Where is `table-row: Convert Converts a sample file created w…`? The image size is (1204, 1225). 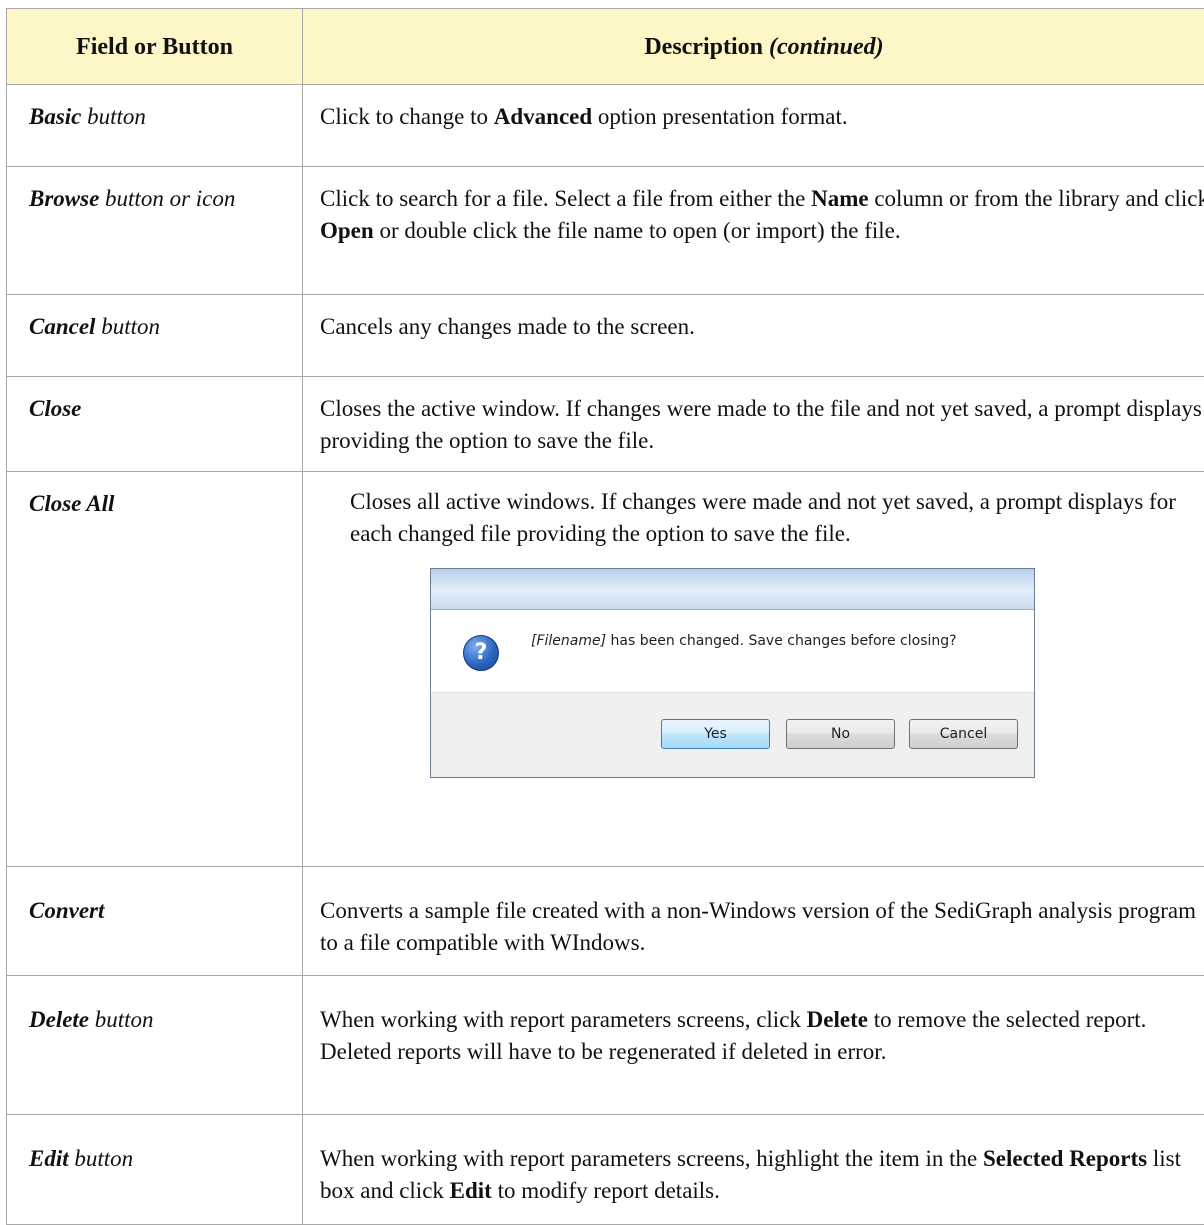
table-row: Convert Converts a sample file created w… is located at coordinates (605, 921).